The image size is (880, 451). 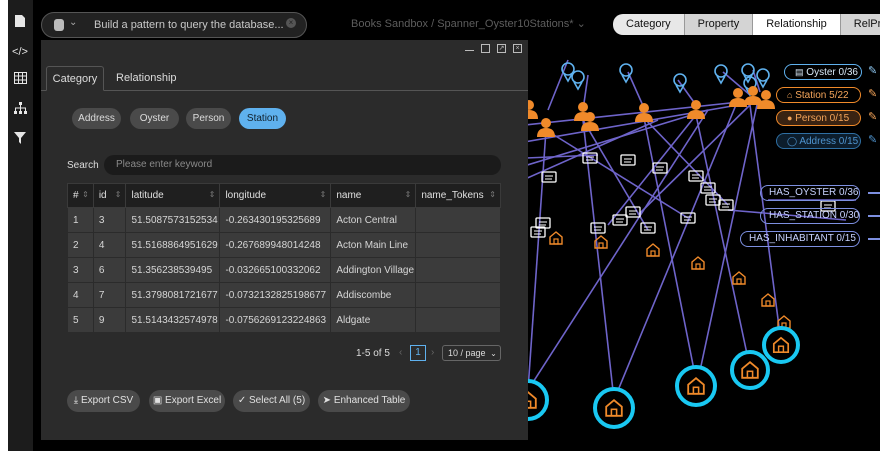 What do you see at coordinates (469, 47) in the screenshot?
I see `minimize-icon` at bounding box center [469, 47].